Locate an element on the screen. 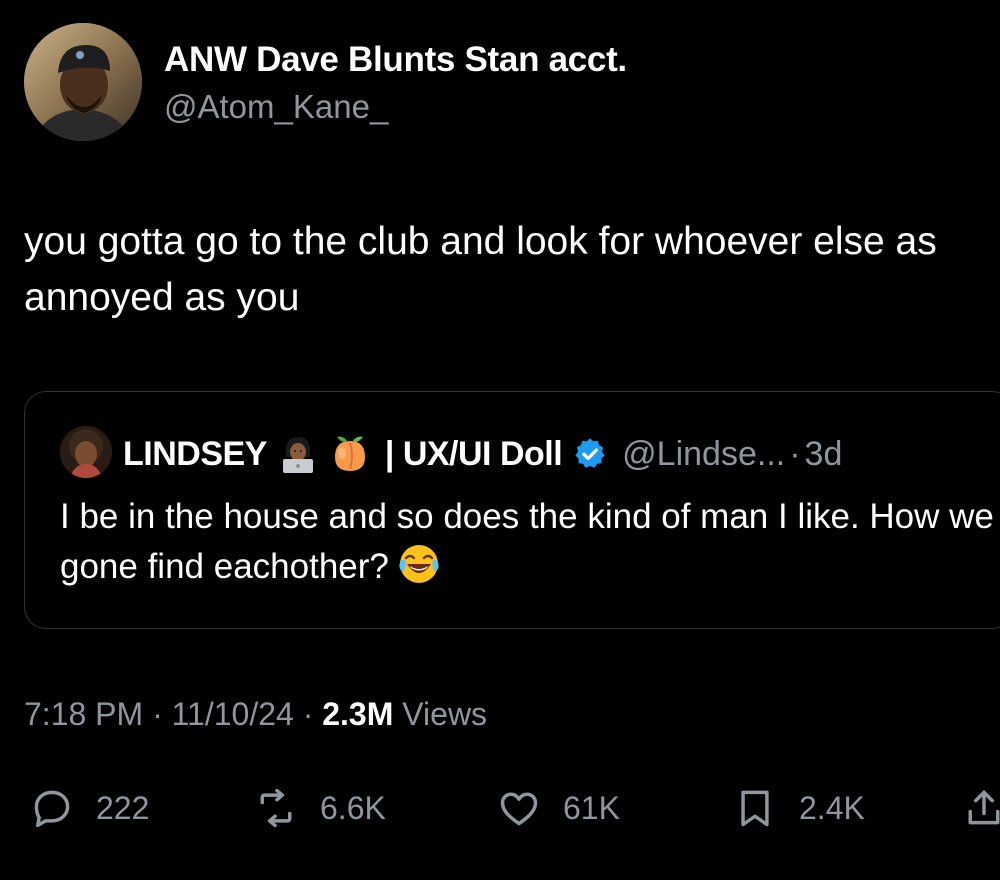  quoted-tweet-header: LINDSEY | UX/UI Doll @Lindse... · 3d is located at coordinates (482, 454).